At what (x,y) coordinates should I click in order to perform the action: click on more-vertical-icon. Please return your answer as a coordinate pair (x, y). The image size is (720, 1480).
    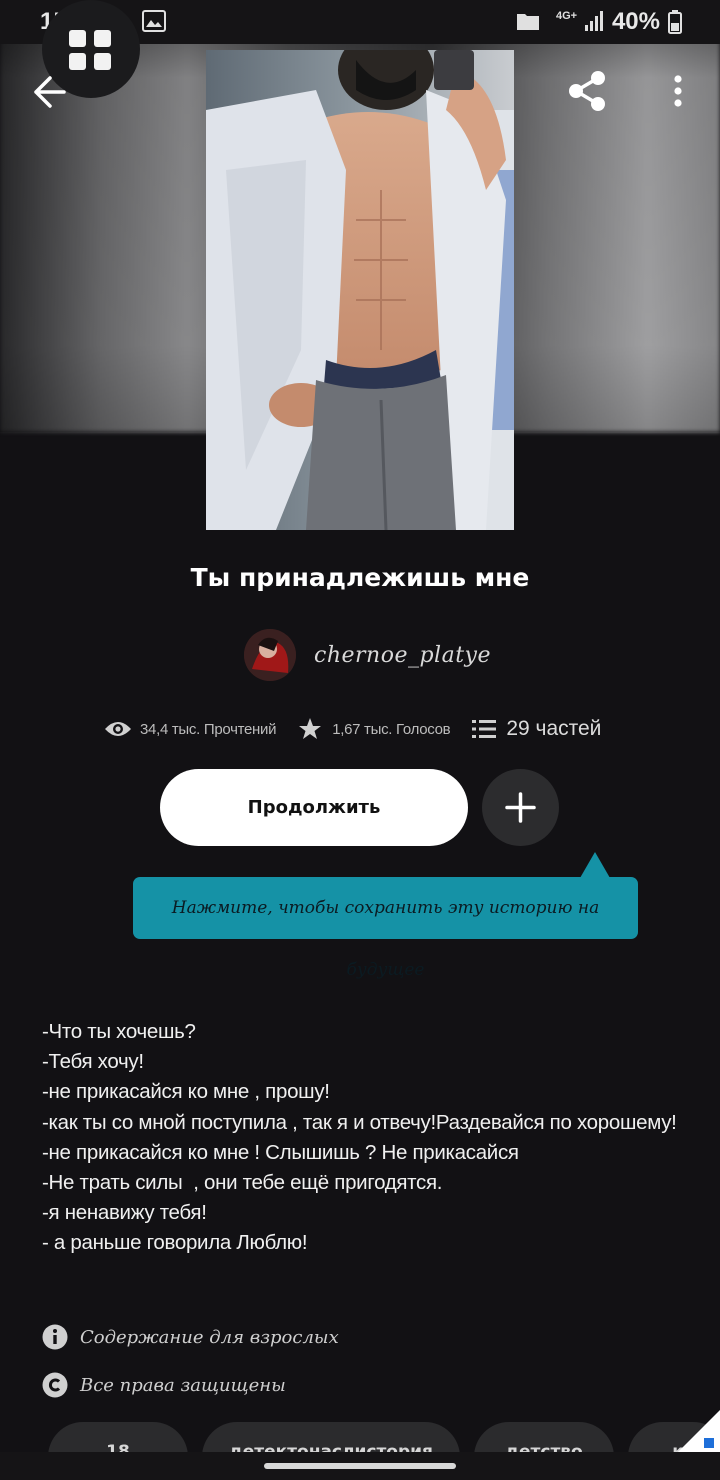
    Looking at the image, I should click on (678, 91).